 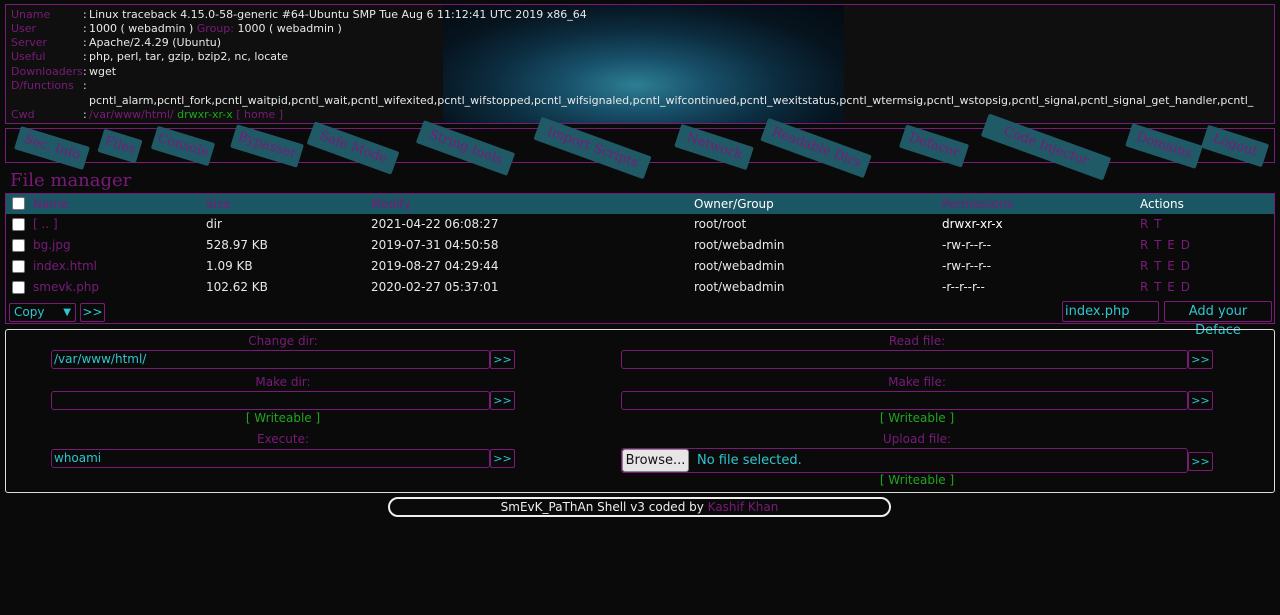 What do you see at coordinates (972, 224) in the screenshot?
I see `file-permissions: drwxr-xr-x` at bounding box center [972, 224].